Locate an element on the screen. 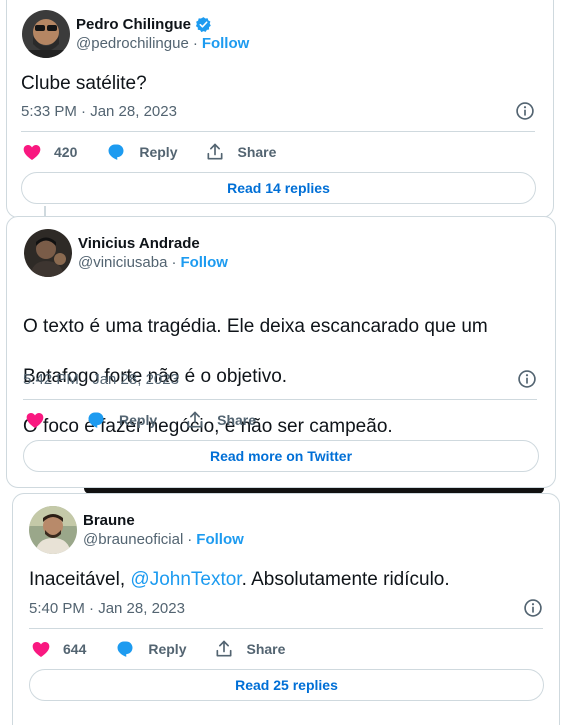  tweet-1-header: Pedro Chilingue @pedrochilingue · Follow is located at coordinates (135, 34).